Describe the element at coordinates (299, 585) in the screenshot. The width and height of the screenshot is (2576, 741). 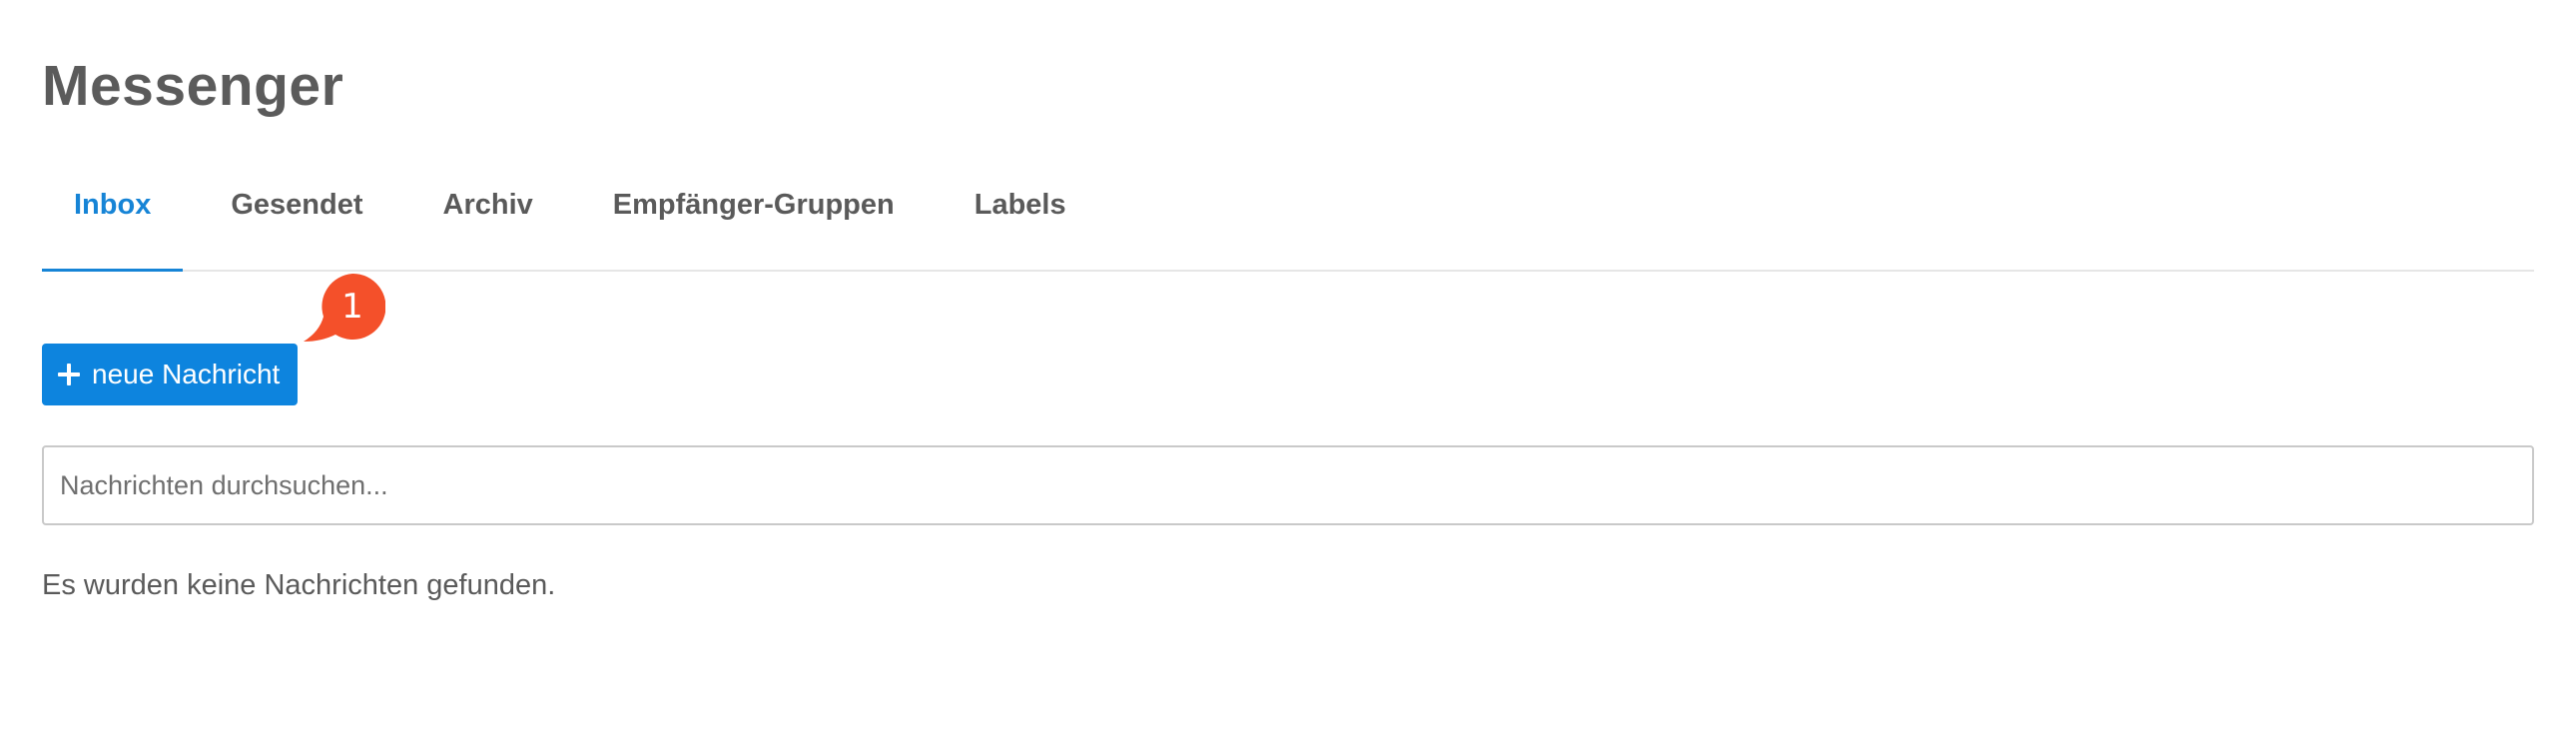
I see `empty-state-message: Es wurden keine Nachrichten gefunden.` at that location.